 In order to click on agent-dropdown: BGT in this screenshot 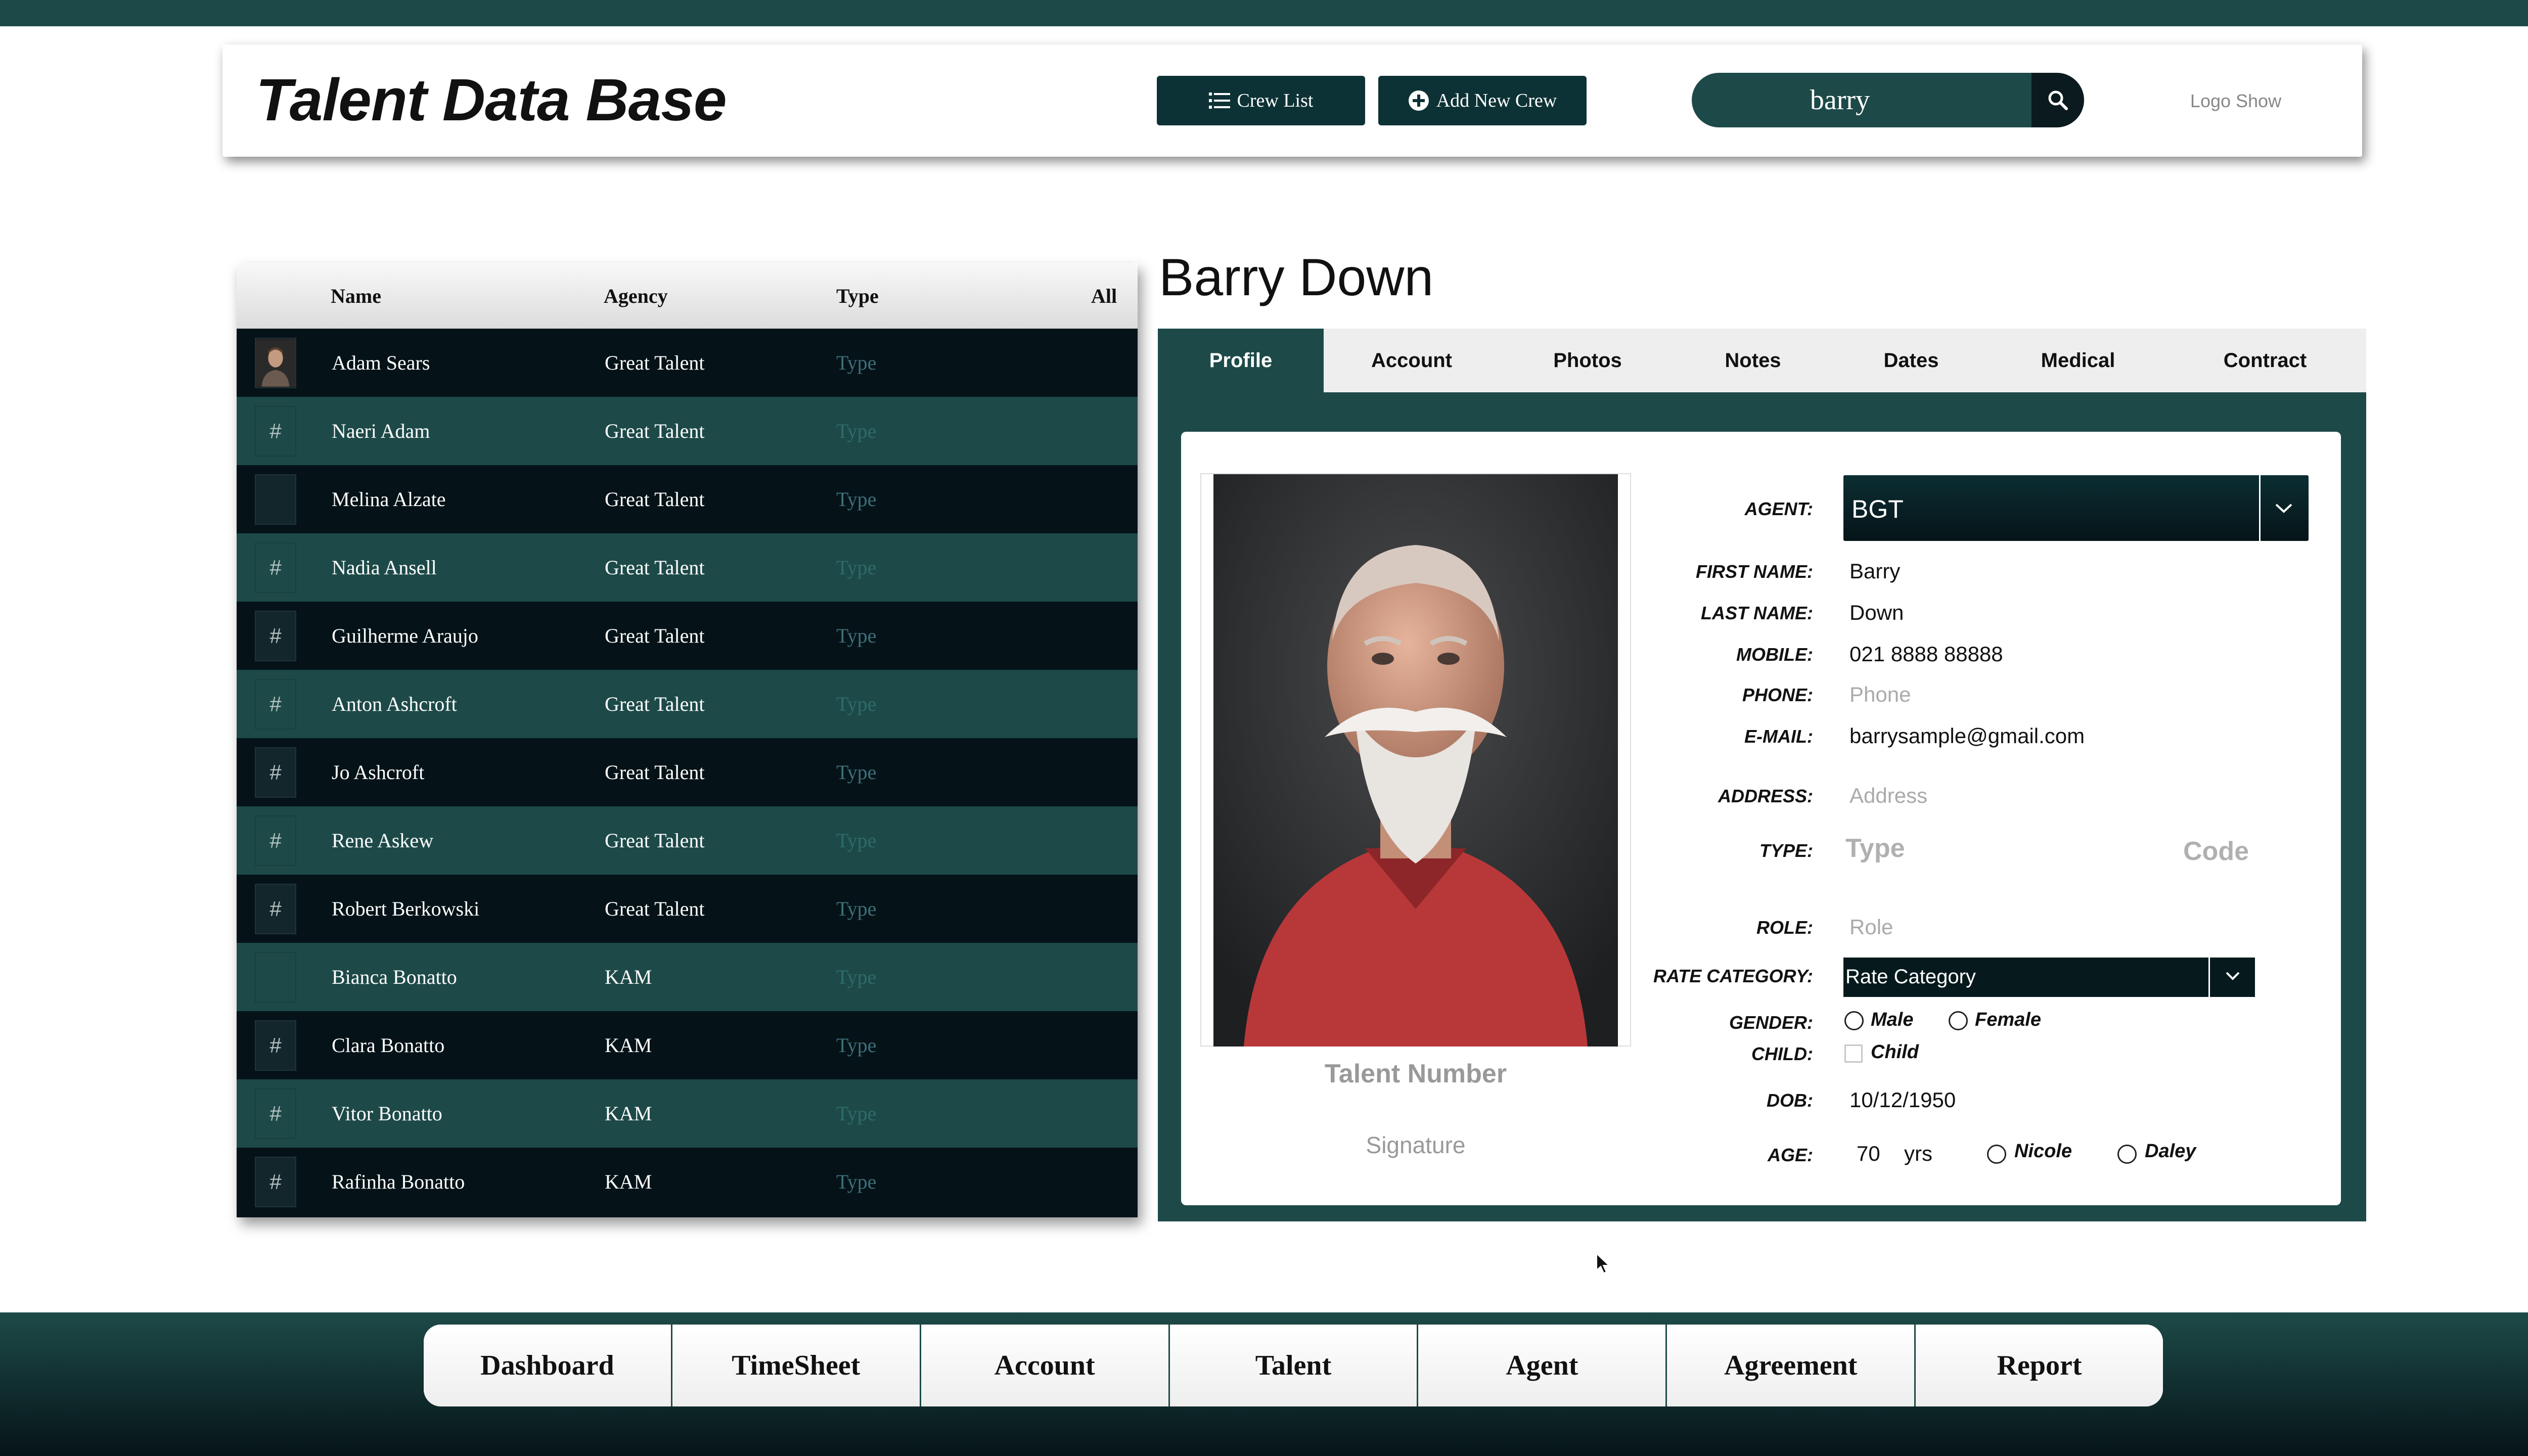, I will do `click(2076, 508)`.